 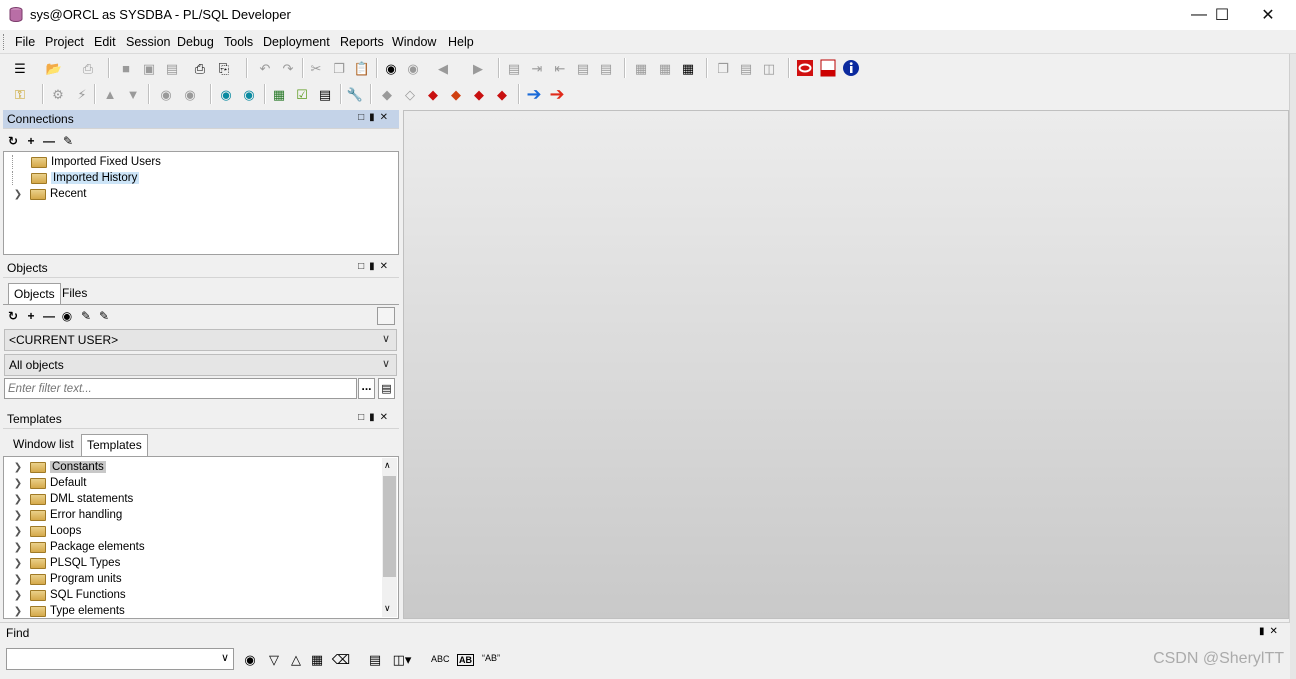 What do you see at coordinates (67, 579) in the screenshot?
I see `tree-item-template: ❯ Program units` at bounding box center [67, 579].